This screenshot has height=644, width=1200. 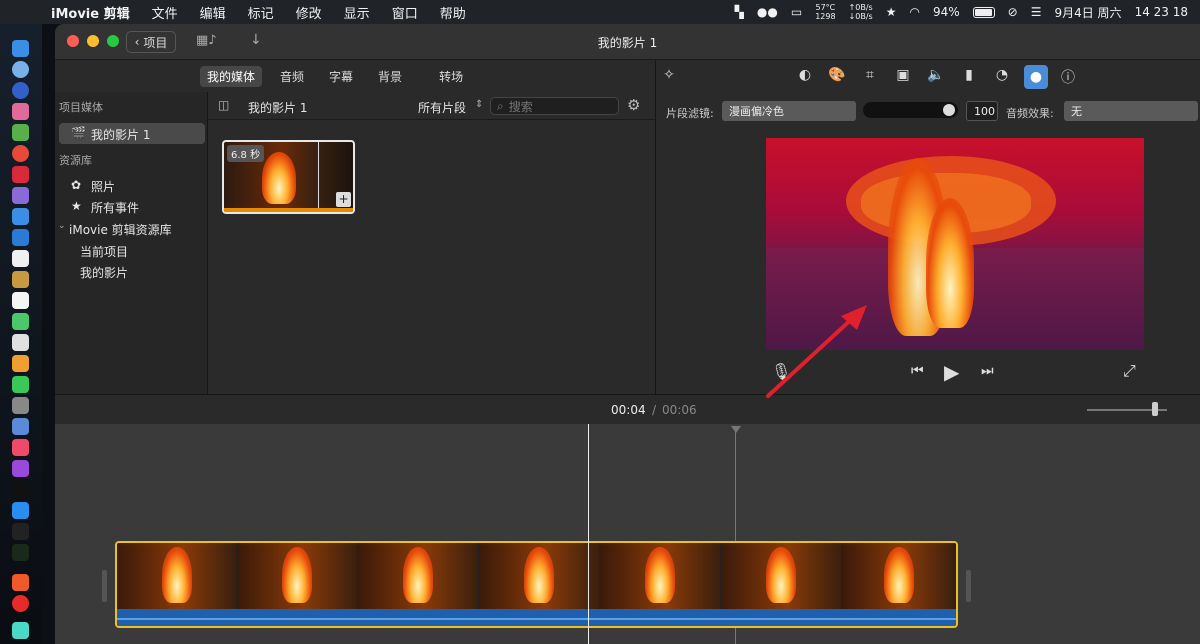 I want to click on photos-icon, so click(x=20, y=363).